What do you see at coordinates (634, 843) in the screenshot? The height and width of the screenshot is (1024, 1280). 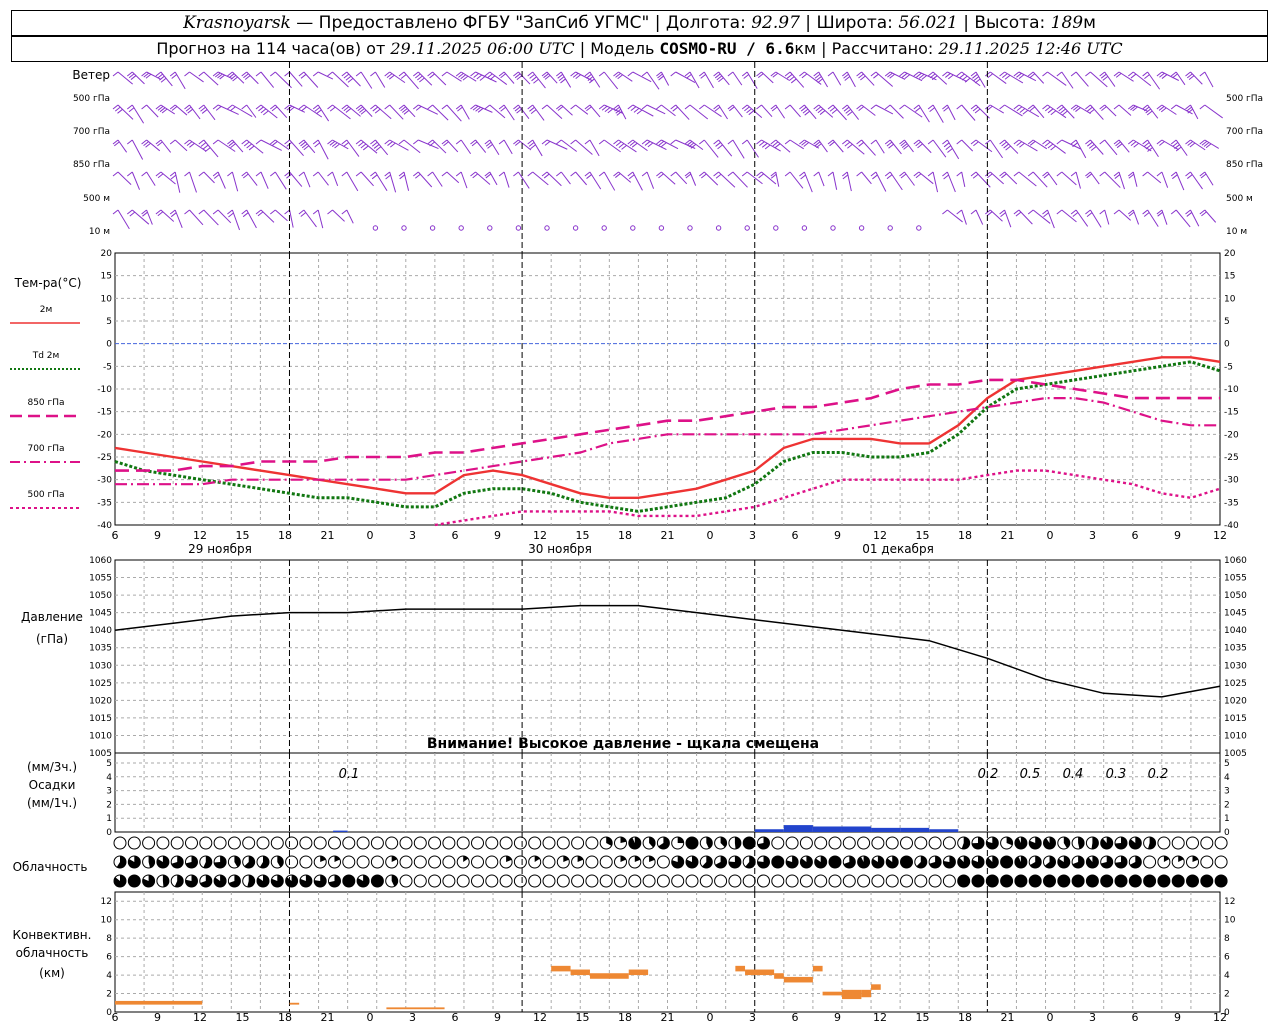 I see `cloud-cover-fill` at bounding box center [634, 843].